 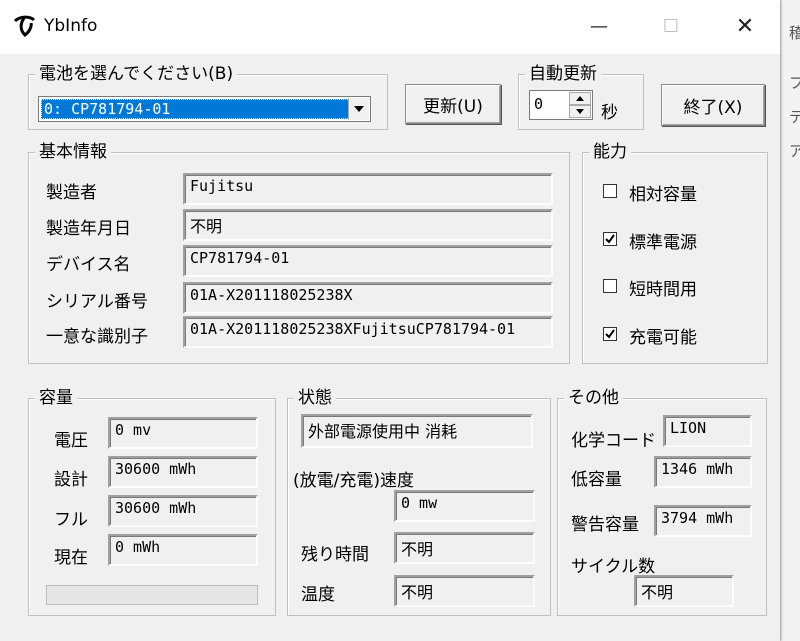 I want to click on battery-combo: 0: CP781794-01, so click(x=204, y=109).